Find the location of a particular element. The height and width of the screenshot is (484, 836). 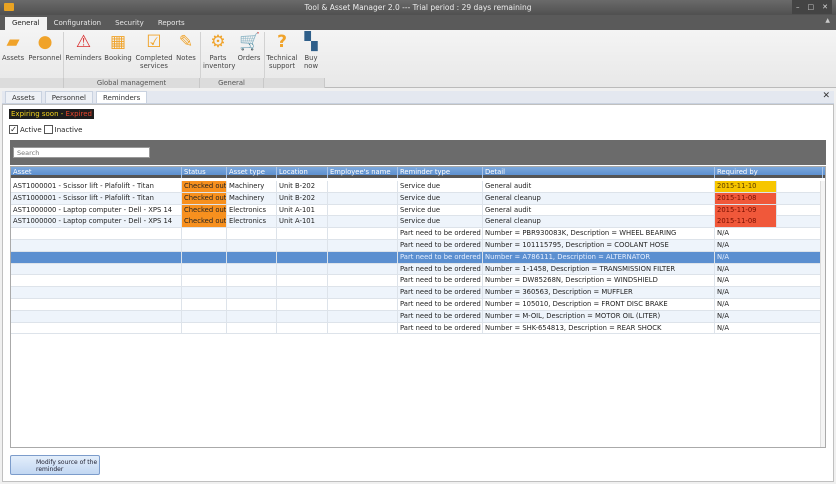

ribbon-tab-security: Security is located at coordinates (129, 23).